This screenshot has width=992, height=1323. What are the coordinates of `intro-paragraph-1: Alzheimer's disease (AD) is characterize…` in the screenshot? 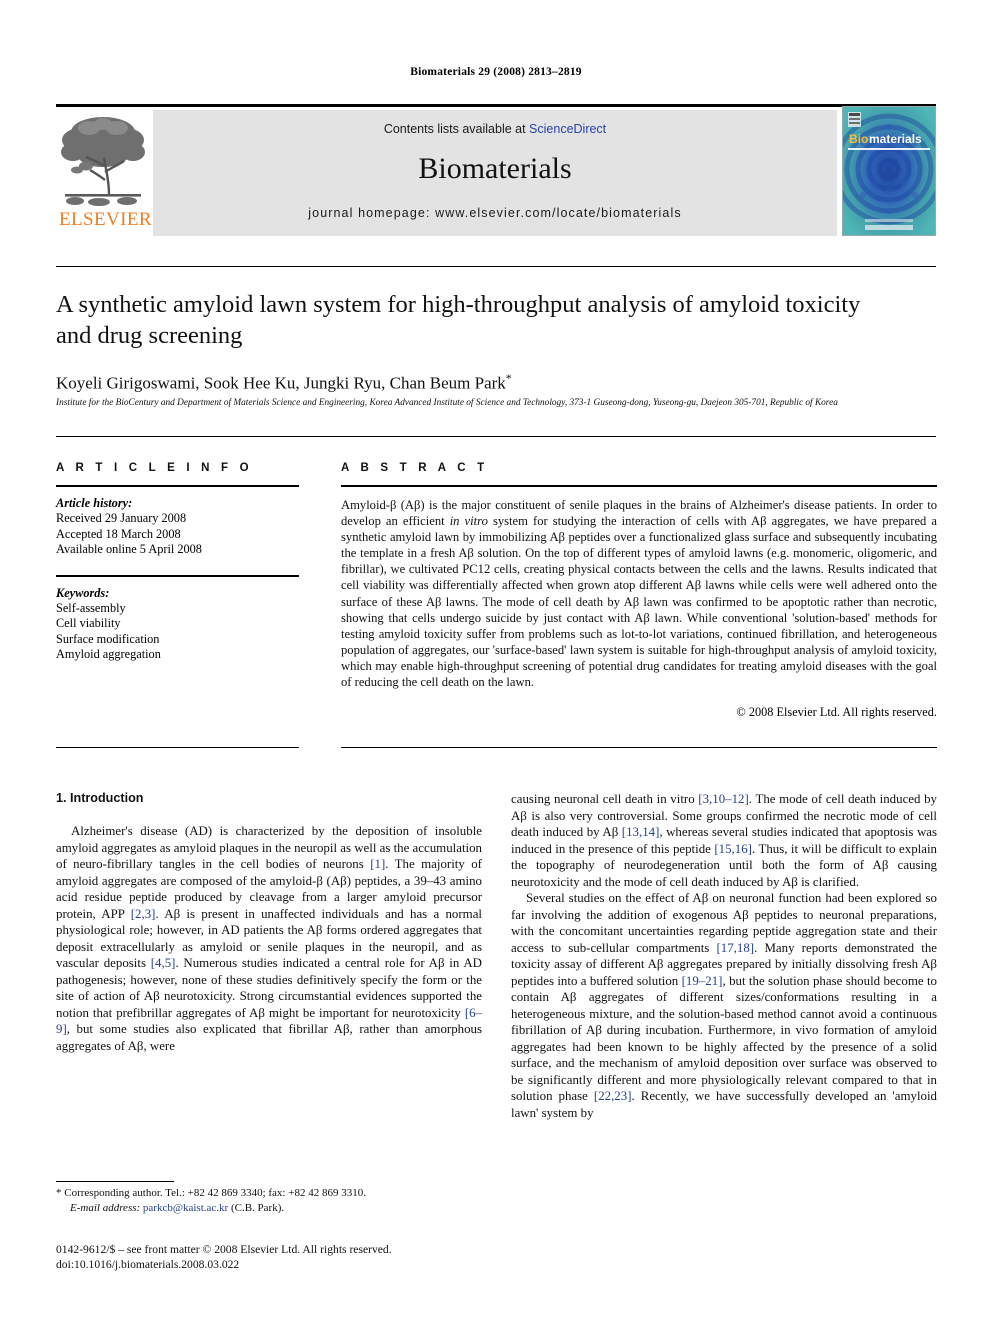 It's located at (269, 938).